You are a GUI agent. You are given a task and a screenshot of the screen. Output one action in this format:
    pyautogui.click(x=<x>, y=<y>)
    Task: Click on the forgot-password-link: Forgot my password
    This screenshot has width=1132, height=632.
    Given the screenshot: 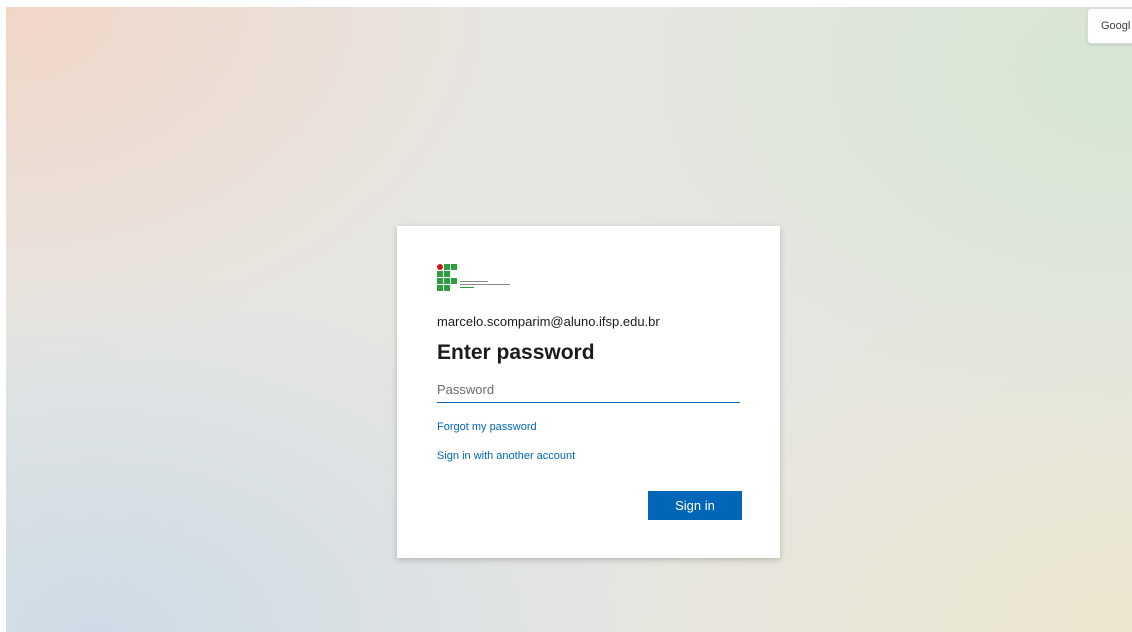 What is the action you would take?
    pyautogui.click(x=487, y=427)
    